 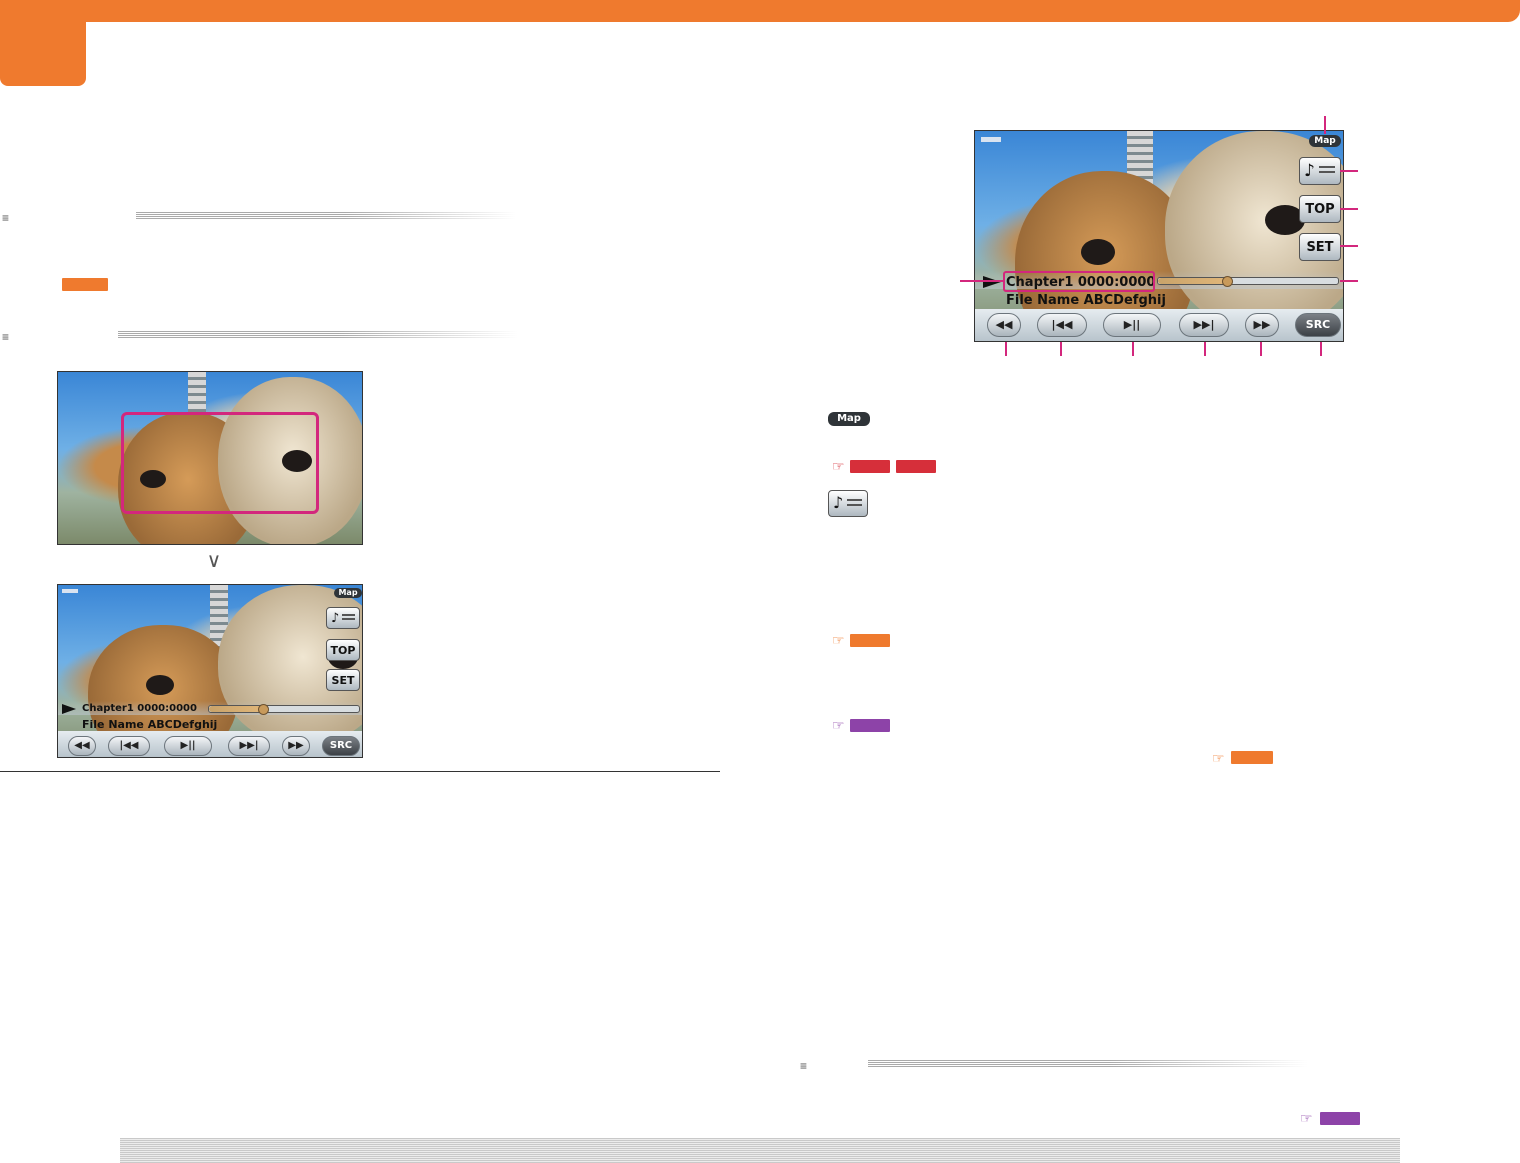 I want to click on music-list-legend-icon: ♪, so click(x=848, y=503).